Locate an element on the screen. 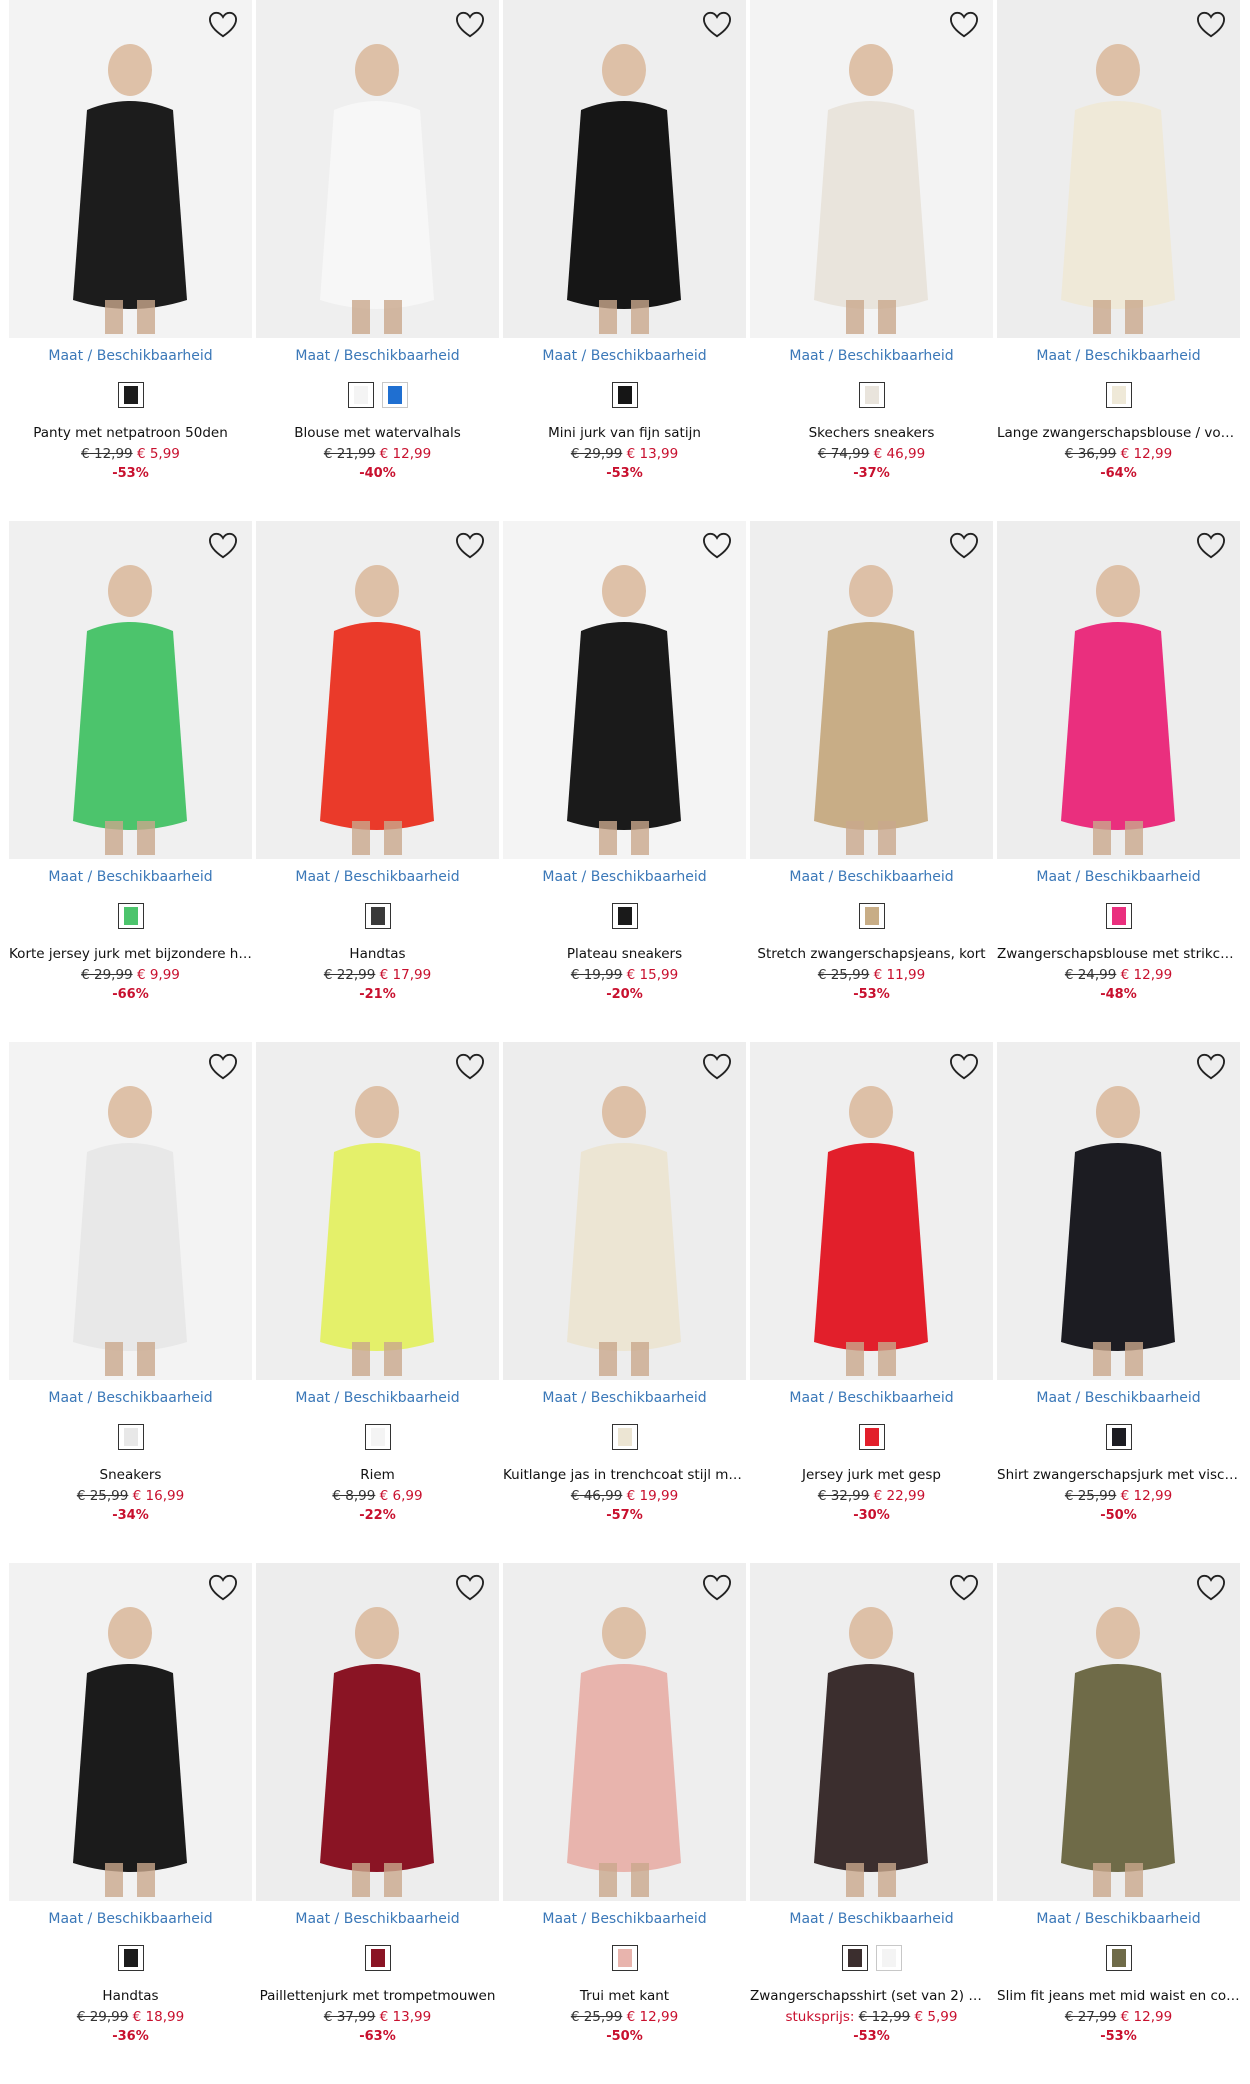 This screenshot has width=1250, height=2084. product-name: Mini jurk van fijn satijn is located at coordinates (624, 433).